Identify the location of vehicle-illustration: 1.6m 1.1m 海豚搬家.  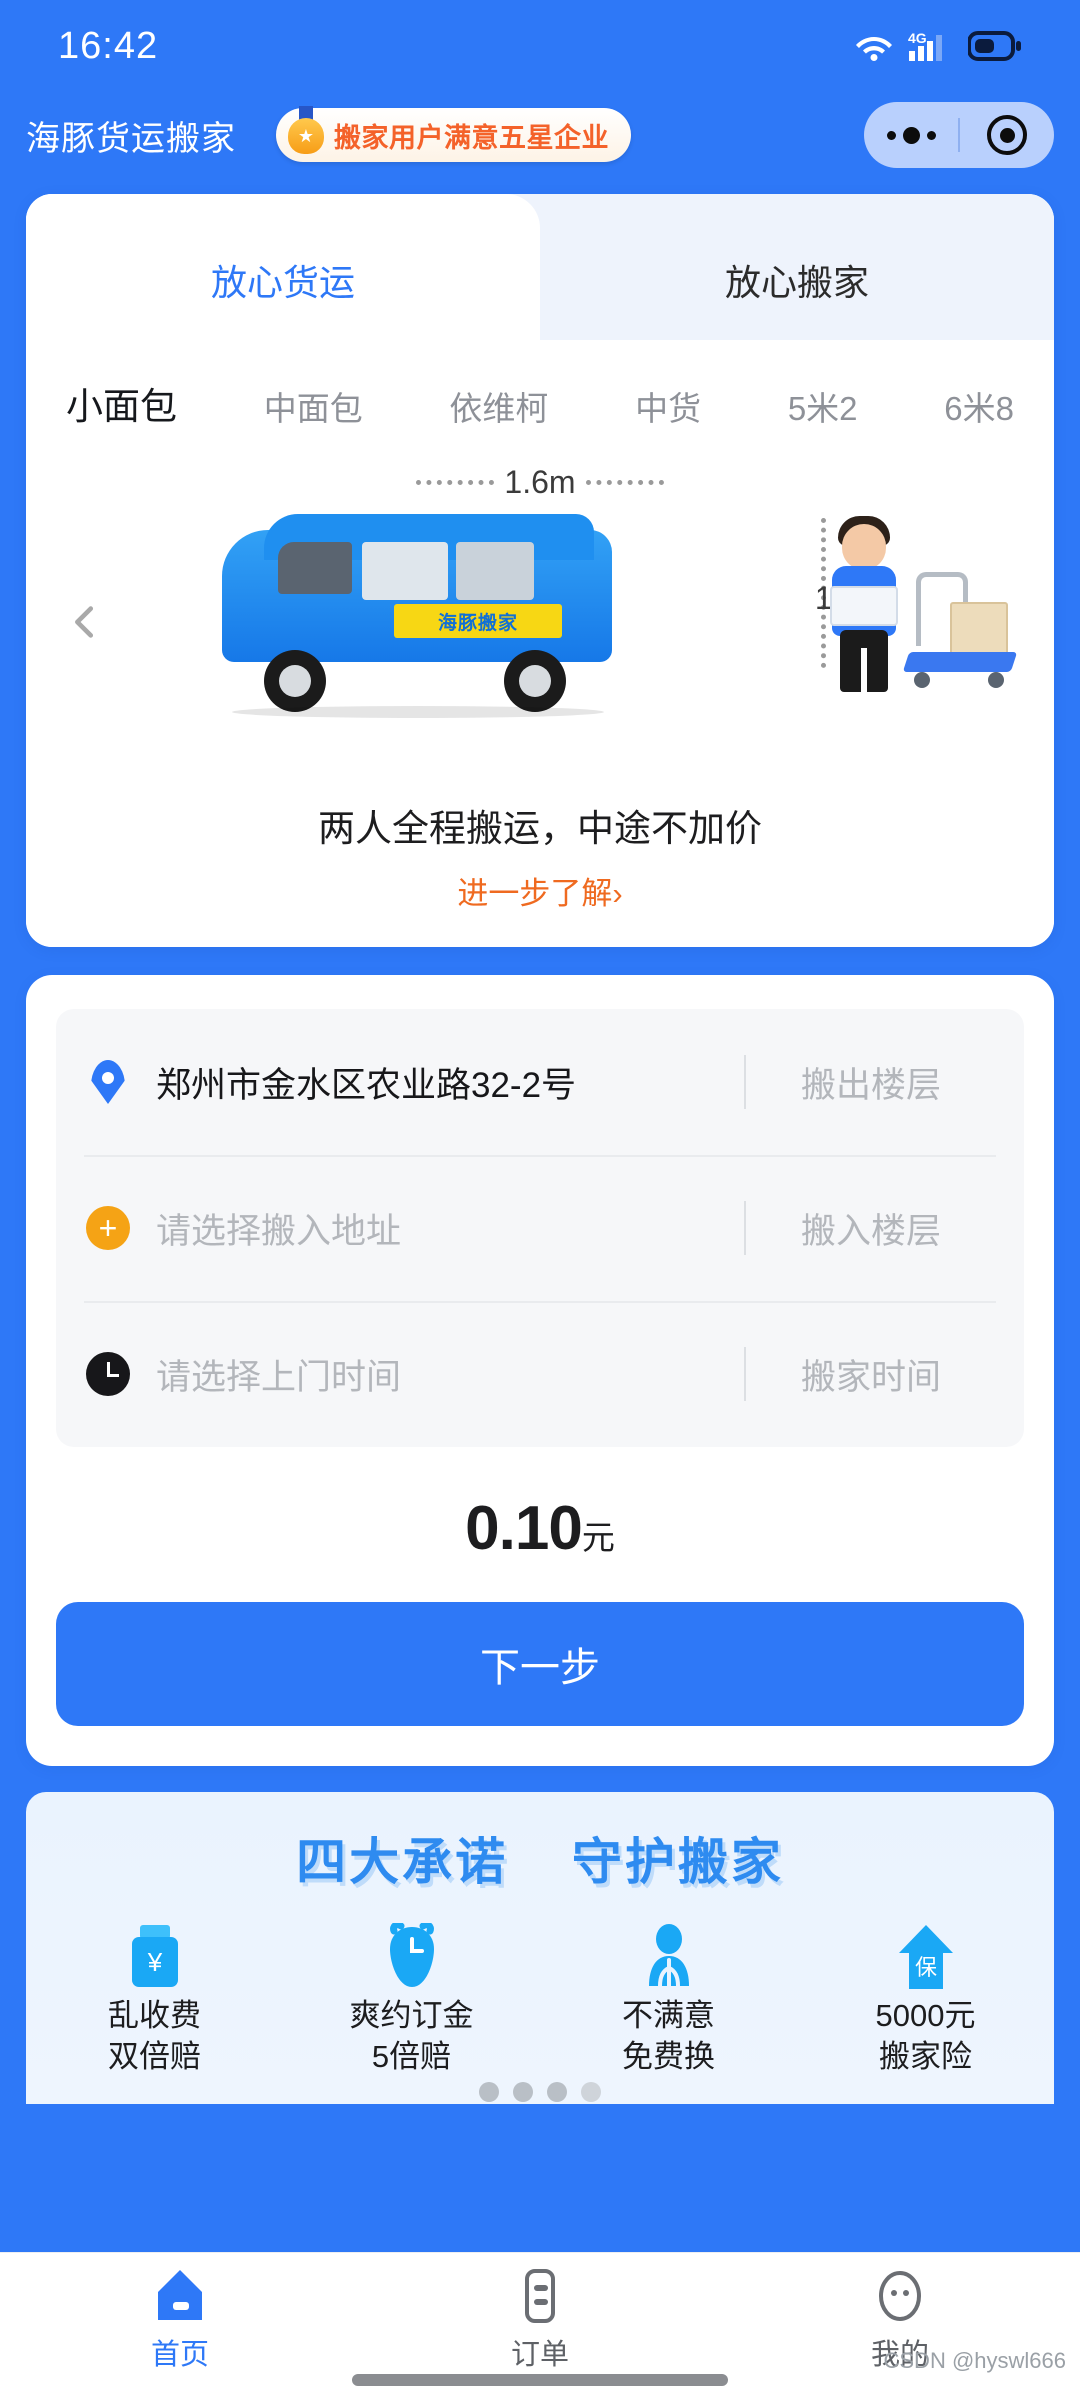
(540, 622).